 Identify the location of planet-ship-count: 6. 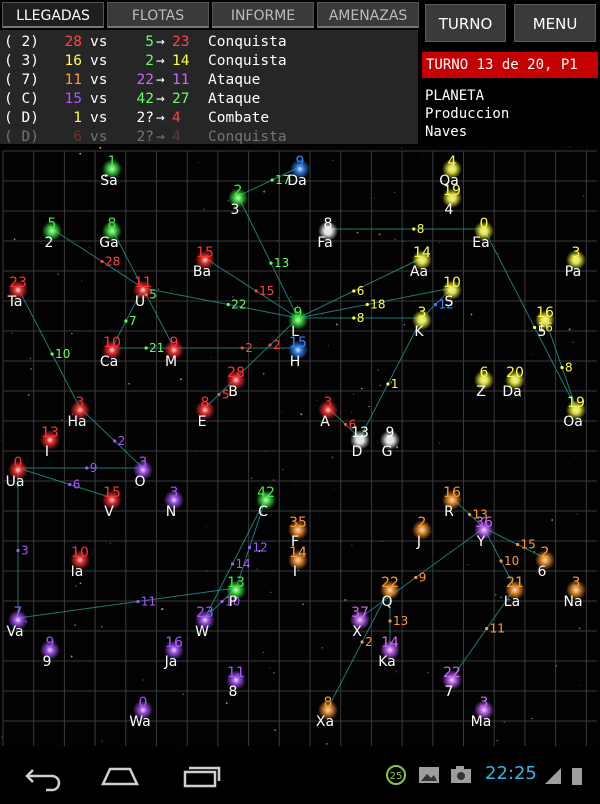
(484, 373).